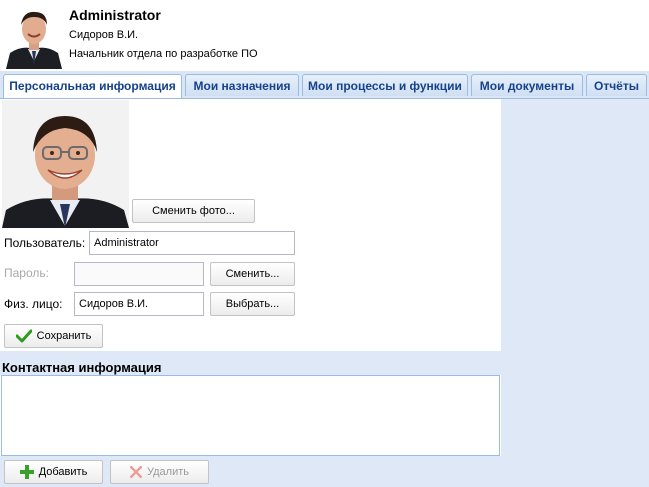  Describe the element at coordinates (139, 274) in the screenshot. I see `password-field` at that location.